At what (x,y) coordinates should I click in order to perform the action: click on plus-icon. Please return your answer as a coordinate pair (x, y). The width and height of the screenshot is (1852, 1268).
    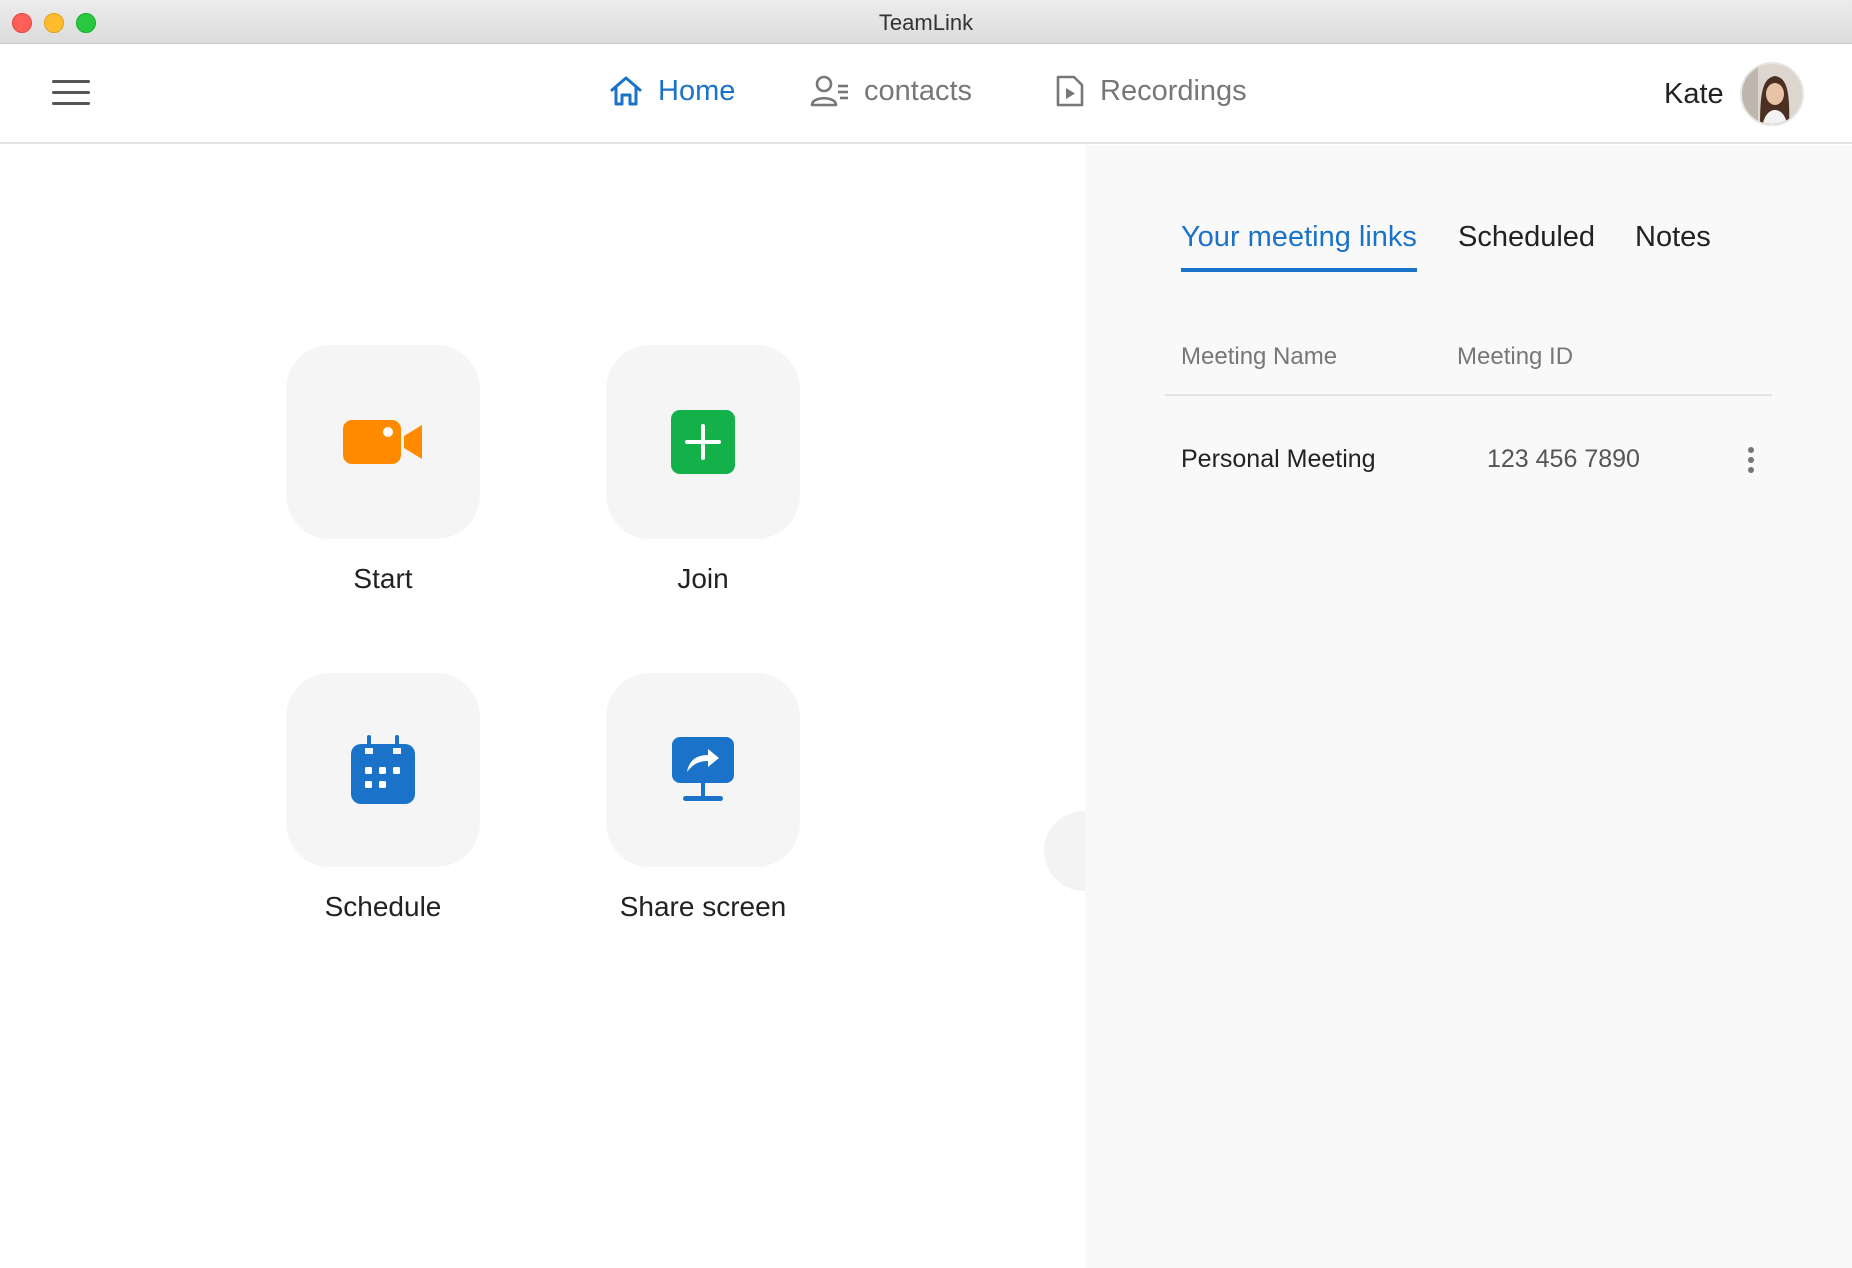
    Looking at the image, I should click on (703, 442).